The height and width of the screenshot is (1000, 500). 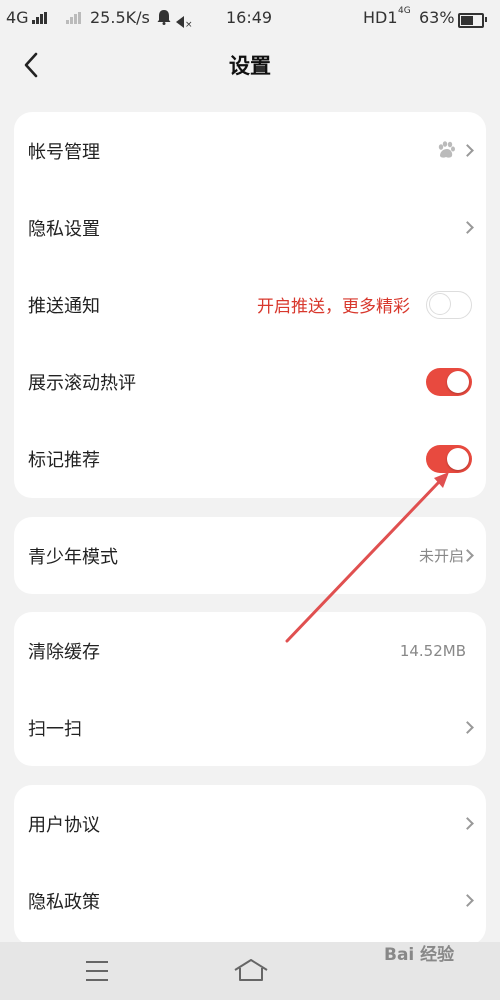 What do you see at coordinates (446, 152) in the screenshot?
I see `baidu-paw-icon` at bounding box center [446, 152].